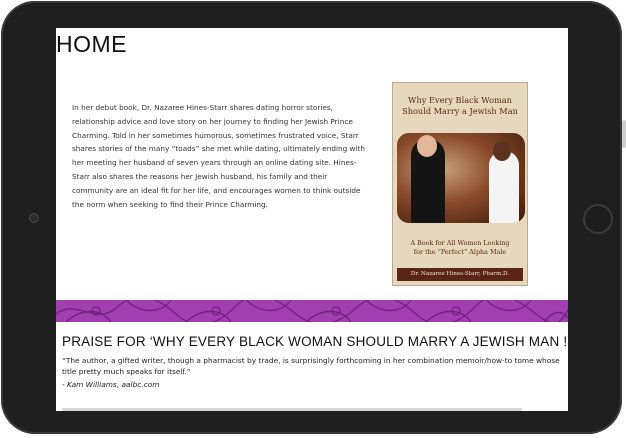  Describe the element at coordinates (504, 187) in the screenshot. I see `bride-figure` at that location.